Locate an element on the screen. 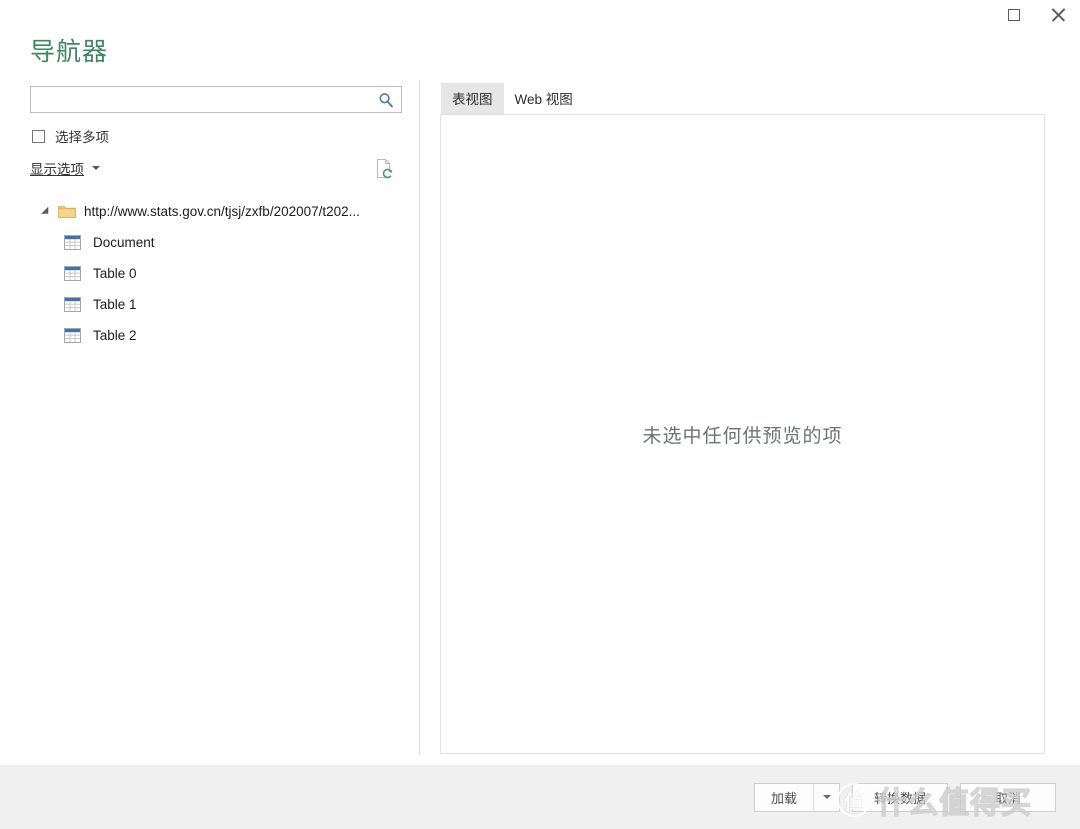 The image size is (1080, 829). load-split-button: 加载 is located at coordinates (797, 797).